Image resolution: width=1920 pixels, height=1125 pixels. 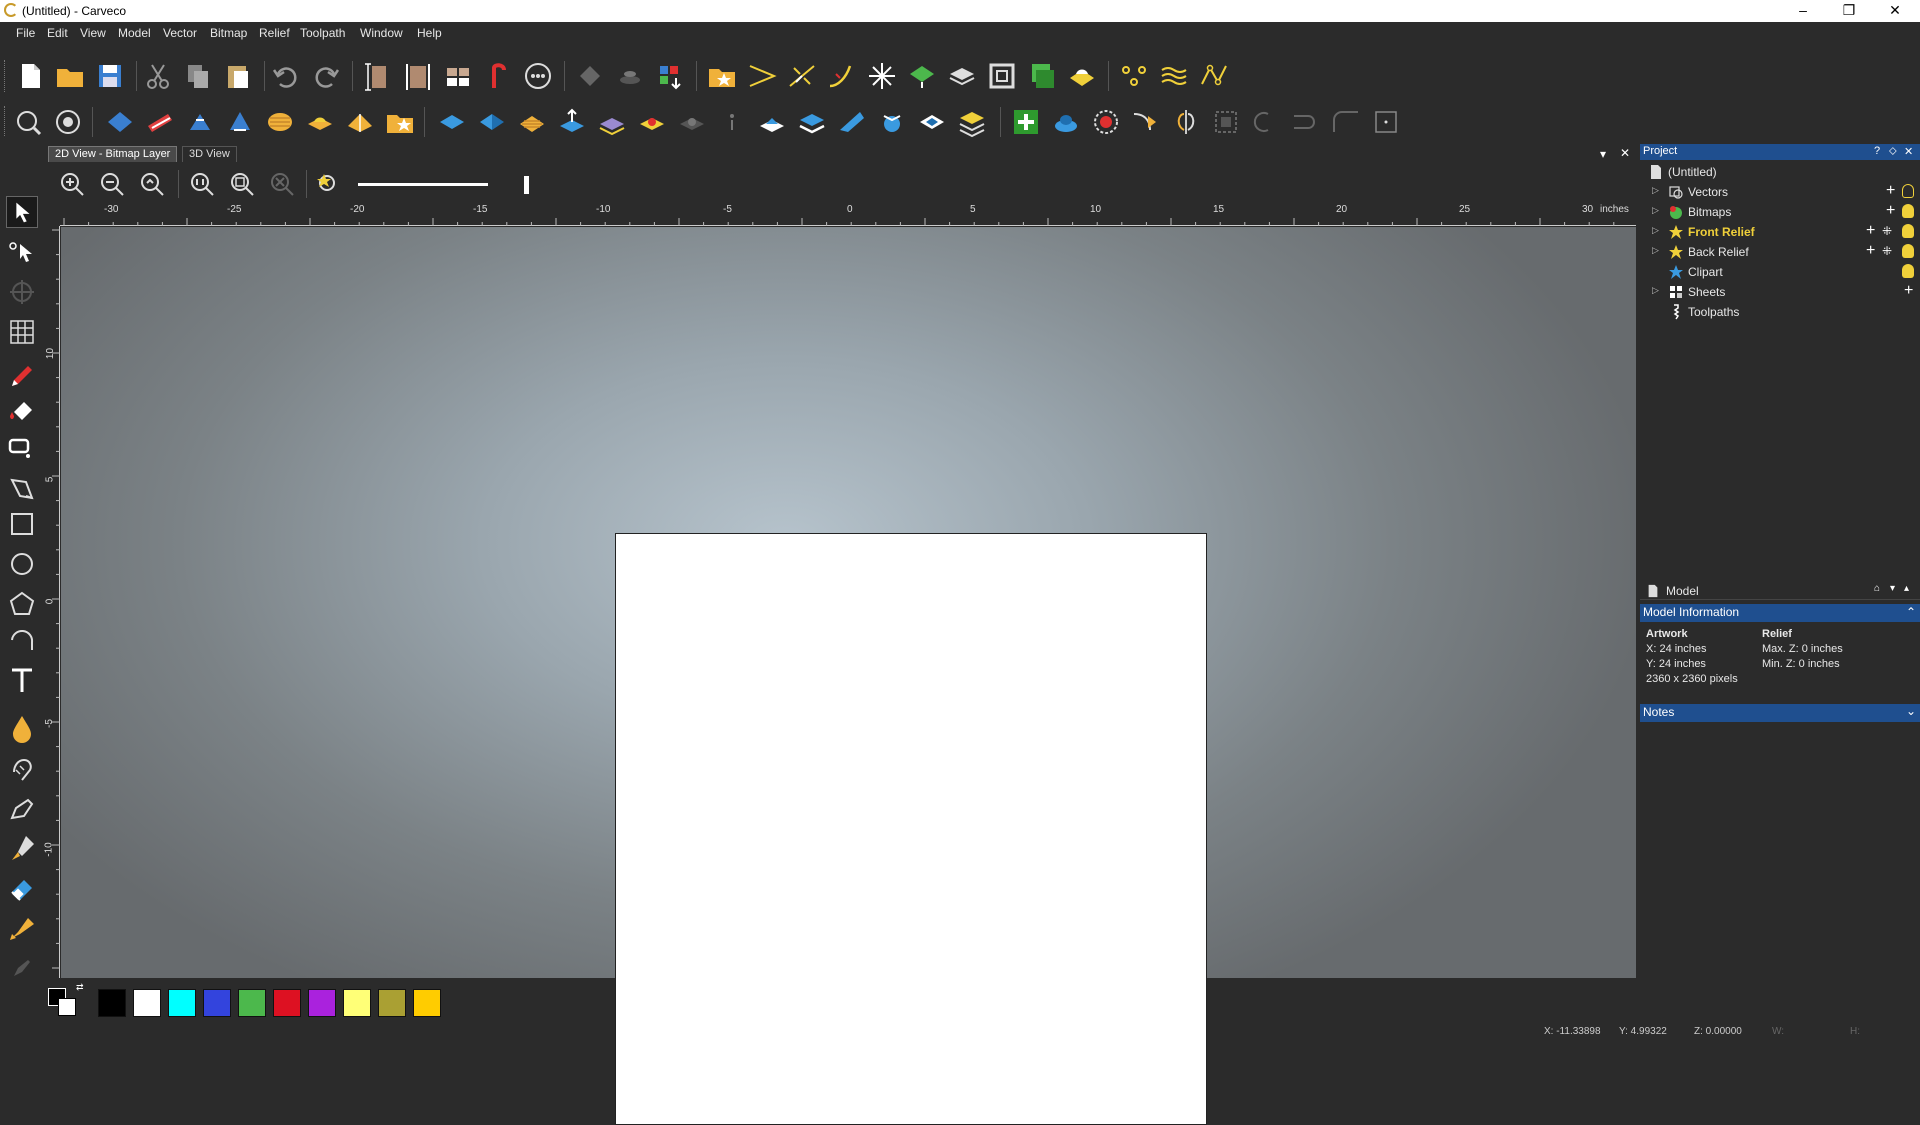 I want to click on home-icon: ⌂, so click(x=1877, y=588).